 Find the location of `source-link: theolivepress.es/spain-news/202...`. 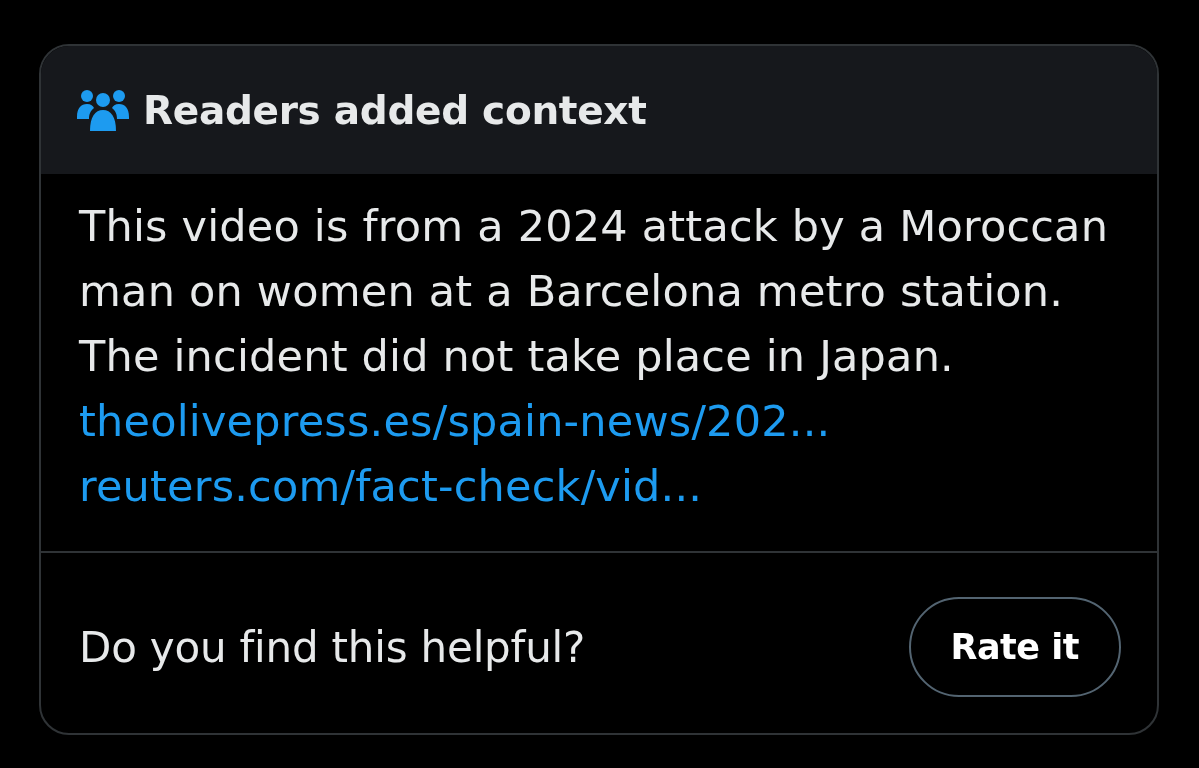

source-link: theolivepress.es/spain-news/202... is located at coordinates (455, 421).